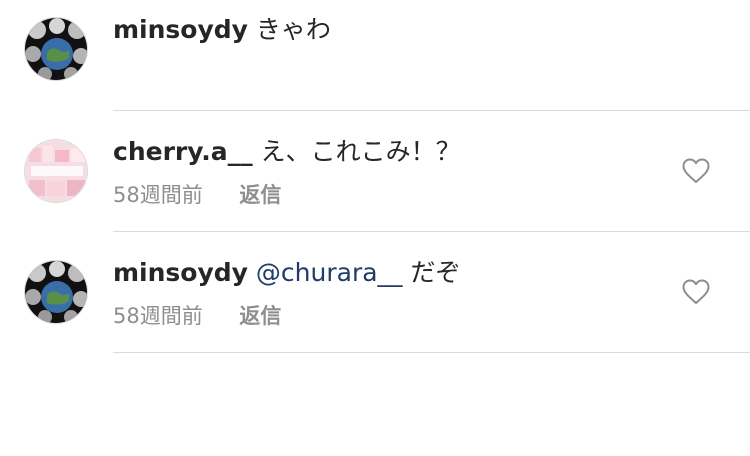 The width and height of the screenshot is (750, 456). Describe the element at coordinates (435, 272) in the screenshot. I see `comment-text: だぞ` at that location.